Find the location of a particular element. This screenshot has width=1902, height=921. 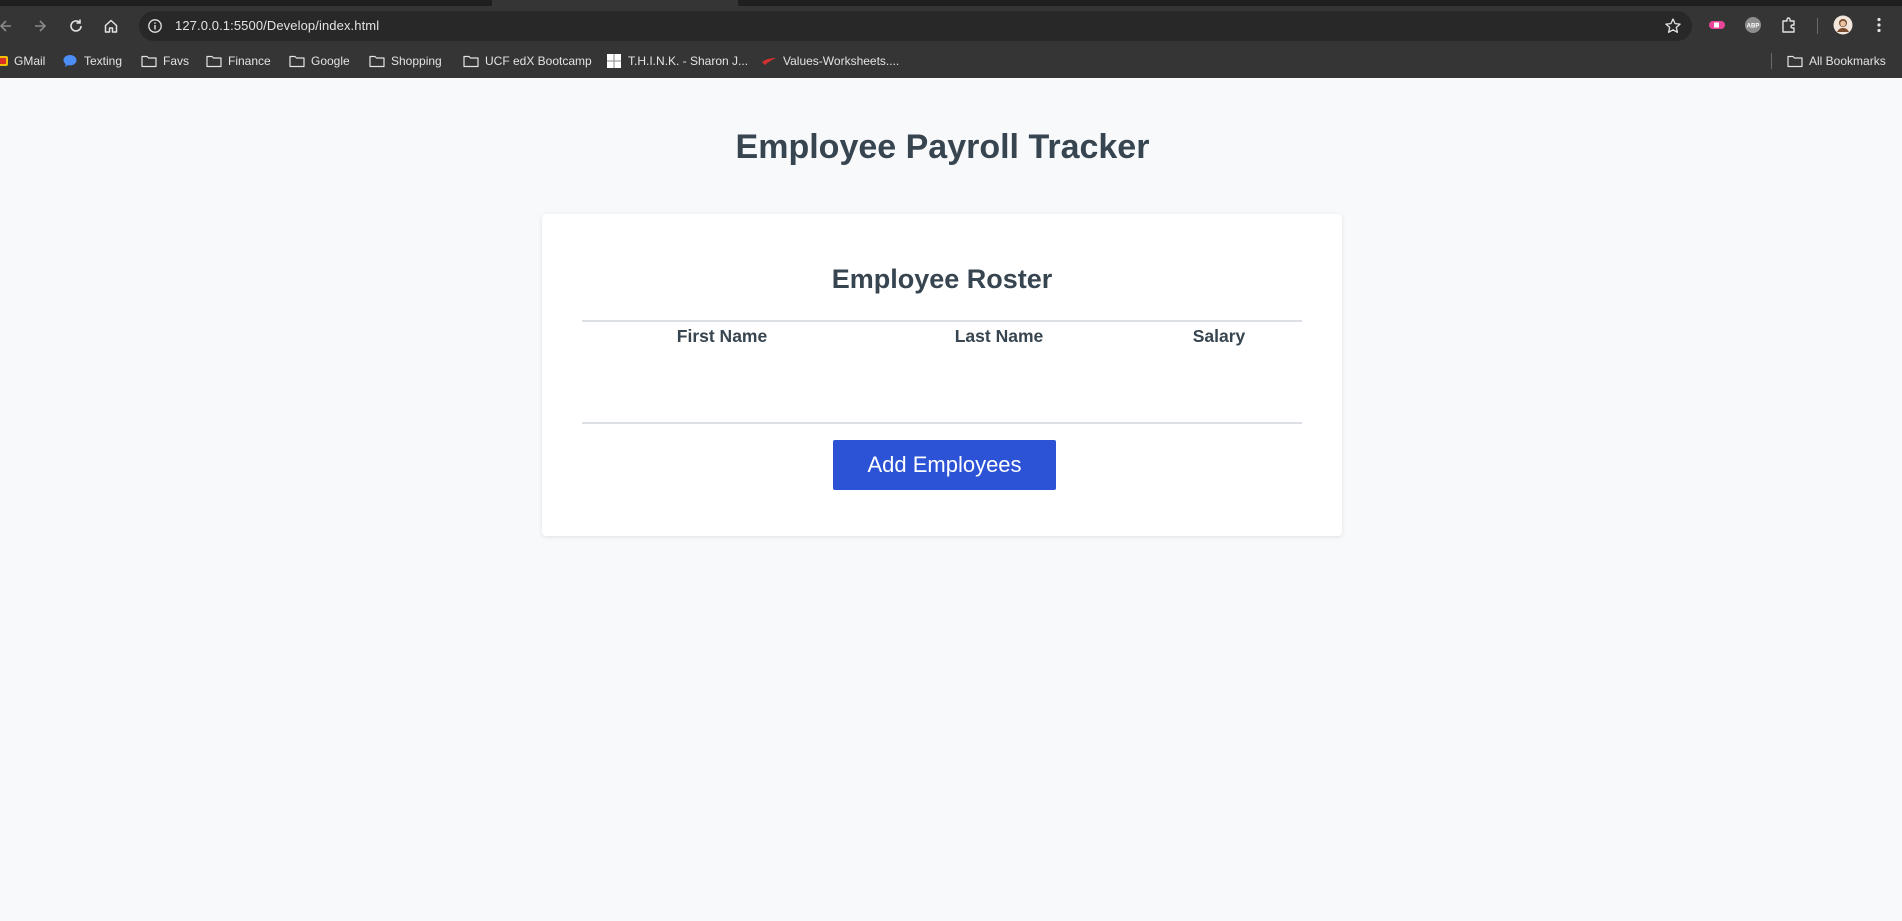

adblock-extension-icon: ABP is located at coordinates (1753, 25).